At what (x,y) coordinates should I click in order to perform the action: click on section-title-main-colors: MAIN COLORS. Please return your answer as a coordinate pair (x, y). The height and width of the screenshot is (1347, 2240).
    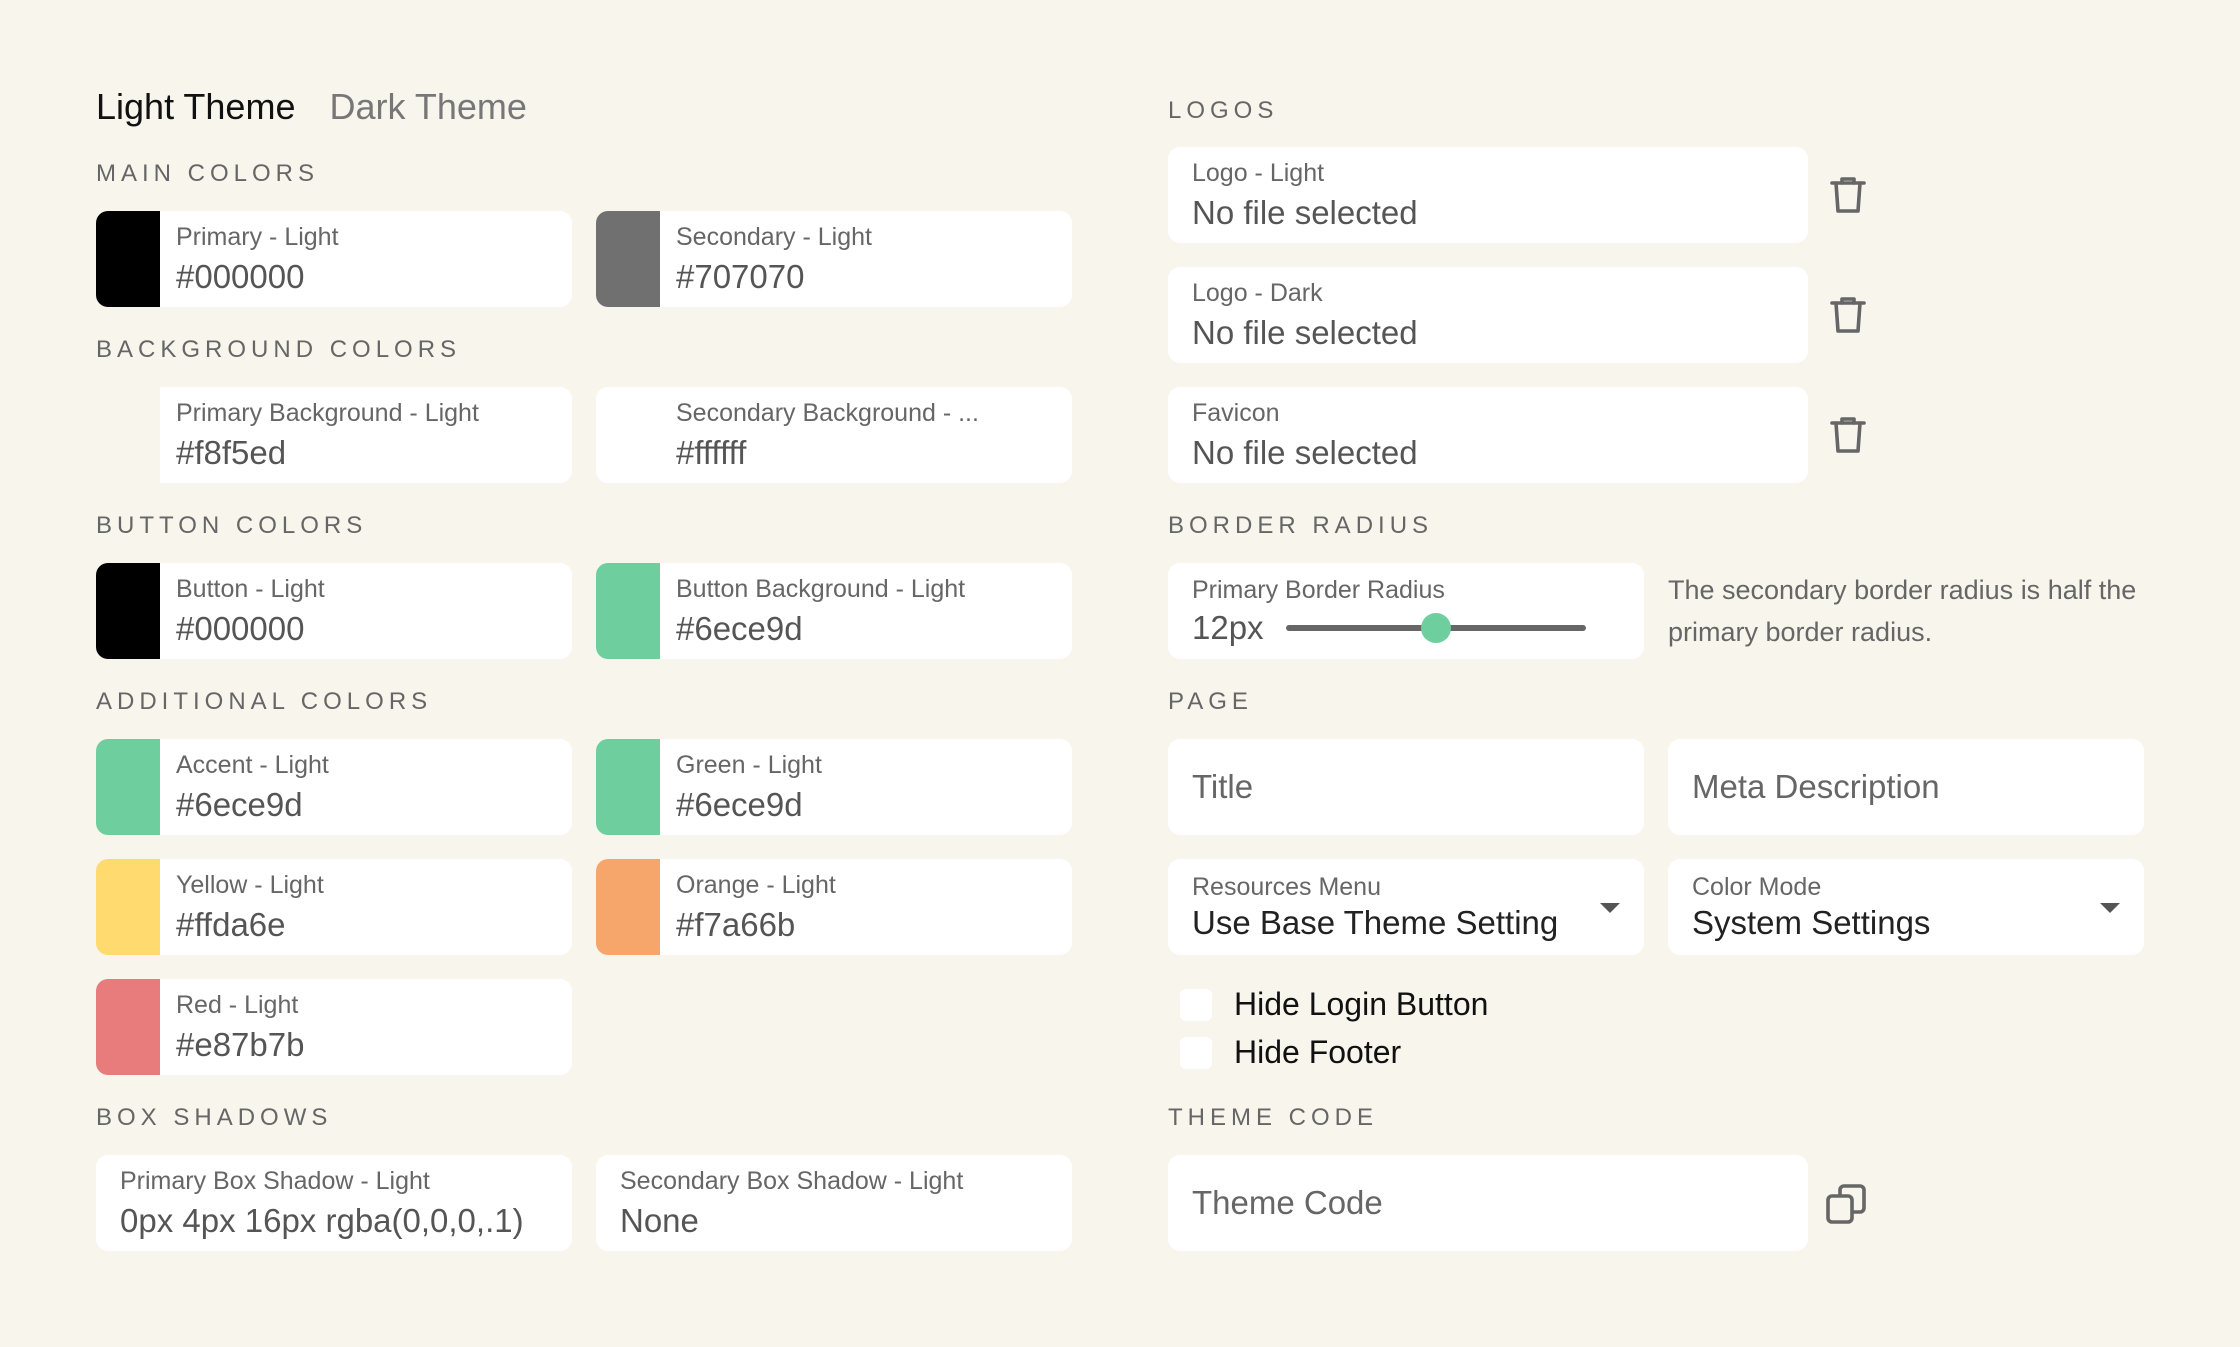
    Looking at the image, I should click on (208, 173).